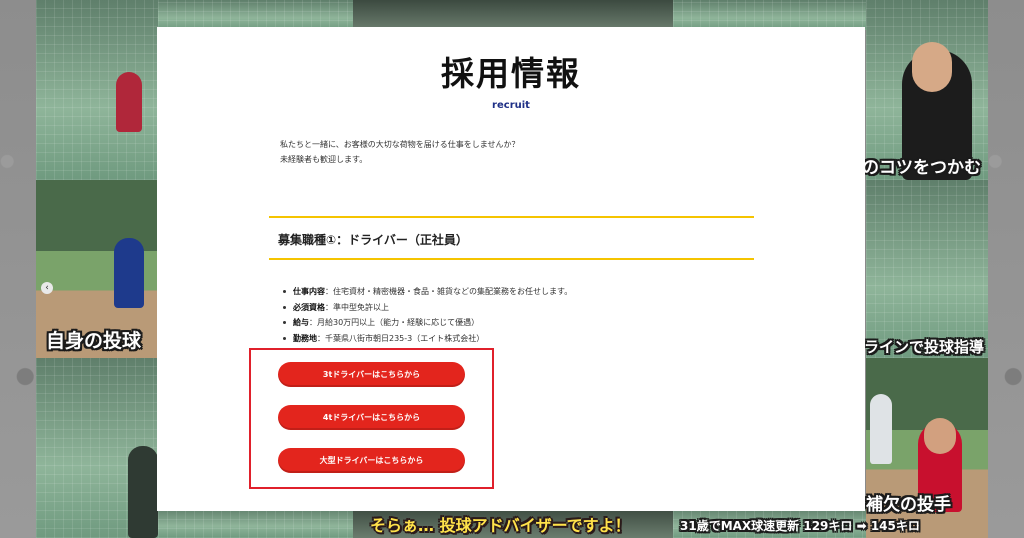 This screenshot has height=538, width=1024. I want to click on detail-value: ：月給30万円以上（能力・経験に応じて優遇）, so click(394, 322).